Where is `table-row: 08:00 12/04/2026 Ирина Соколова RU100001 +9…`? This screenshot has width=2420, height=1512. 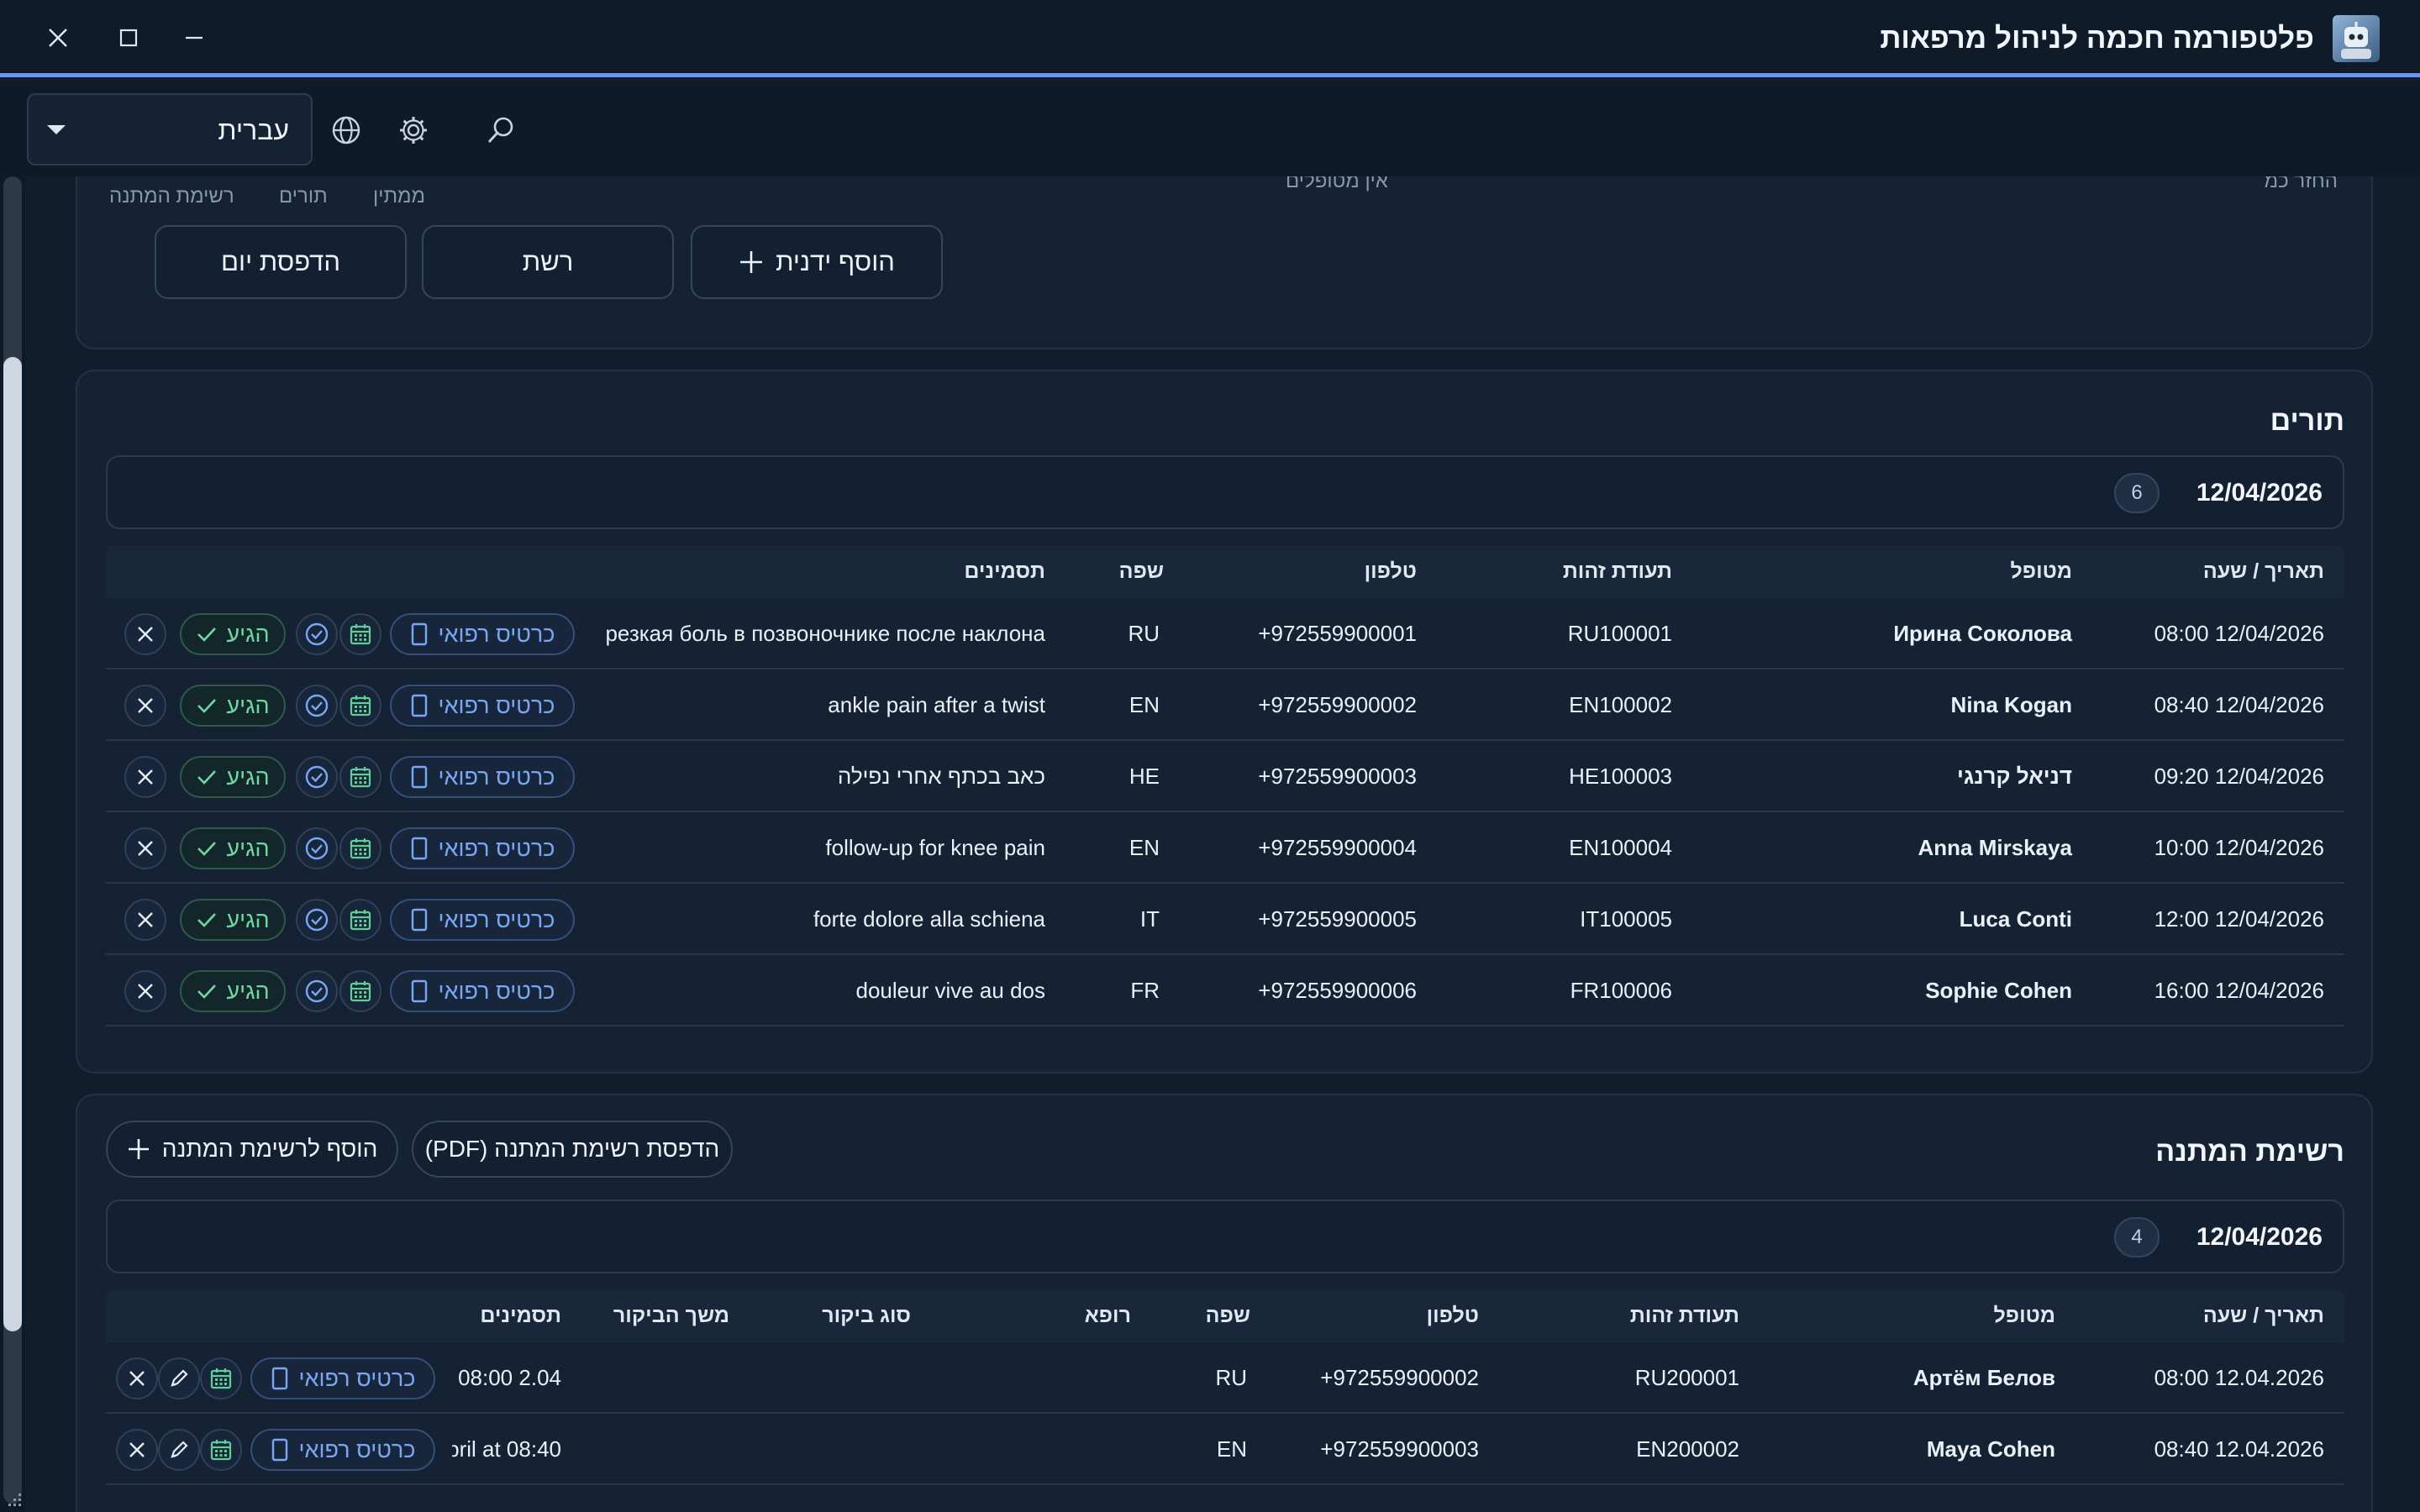 table-row: 08:00 12/04/2026 Ирина Соколова RU100001 +9… is located at coordinates (1225, 633).